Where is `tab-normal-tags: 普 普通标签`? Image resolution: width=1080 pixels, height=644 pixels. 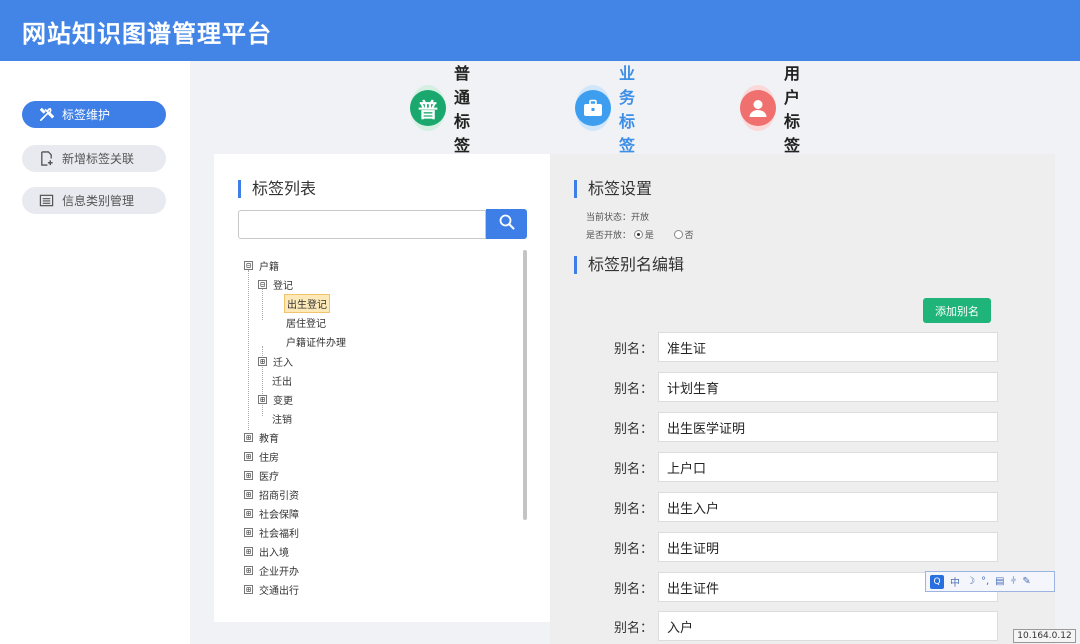 tab-normal-tags: 普 普通标签 is located at coordinates (445, 109).